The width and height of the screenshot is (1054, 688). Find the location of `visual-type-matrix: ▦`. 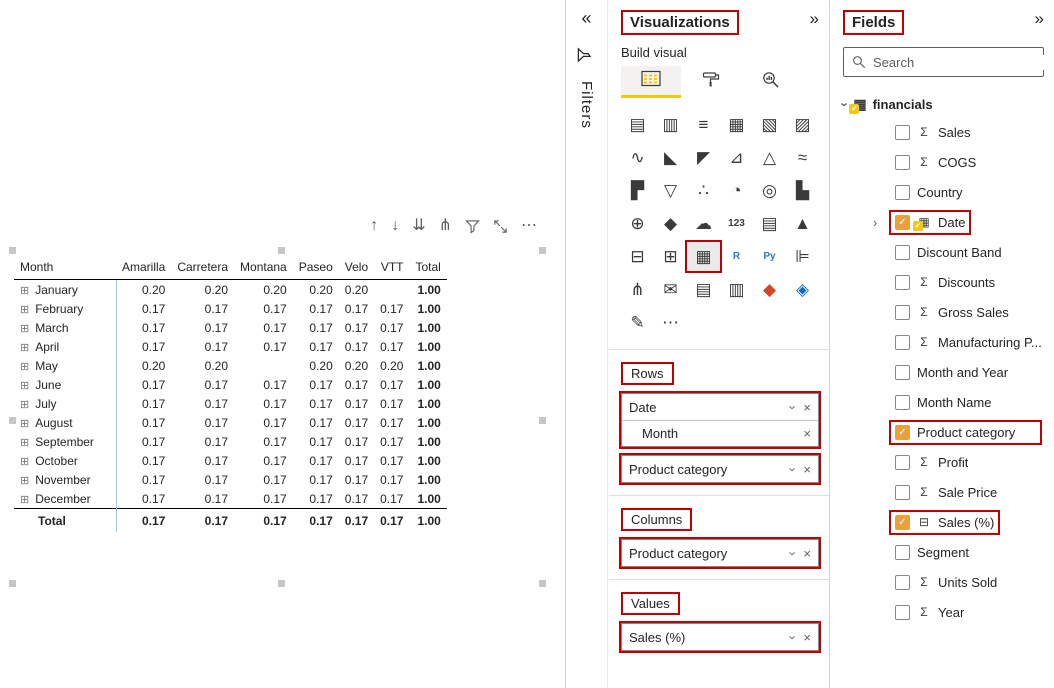

visual-type-matrix: ▦ is located at coordinates (703, 256).